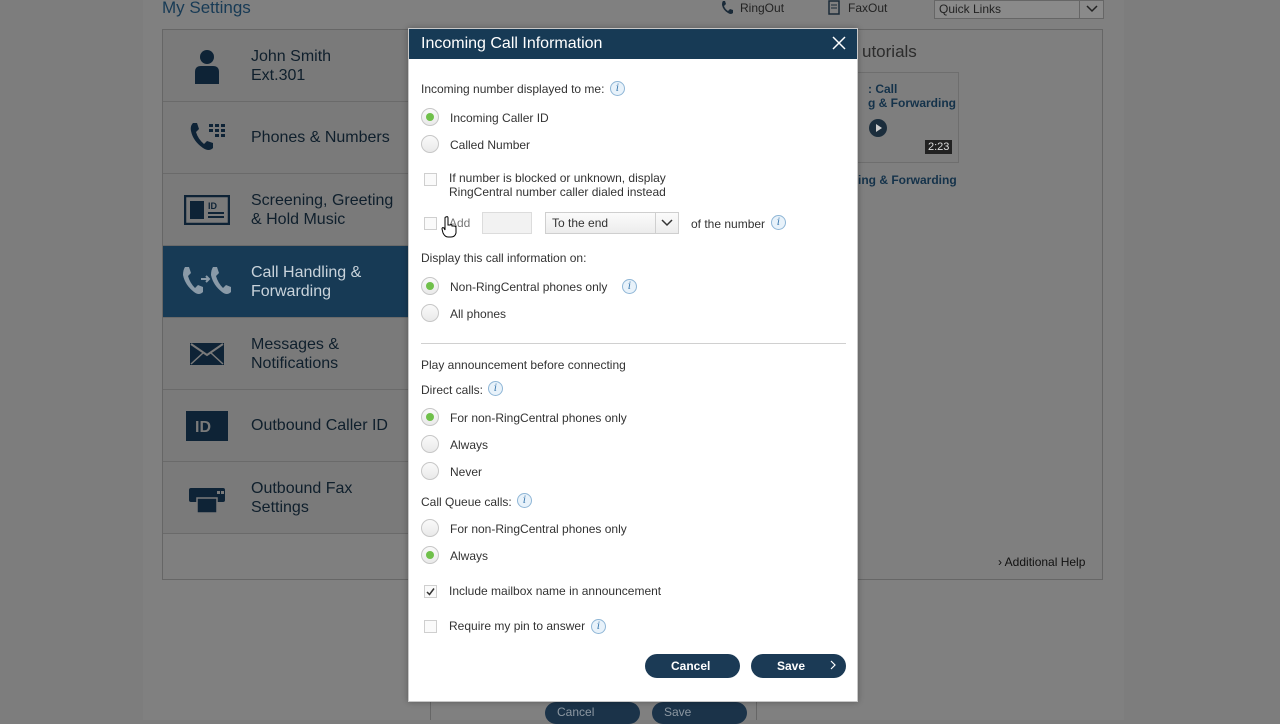 The height and width of the screenshot is (724, 1280). I want to click on play-icon, so click(878, 128).